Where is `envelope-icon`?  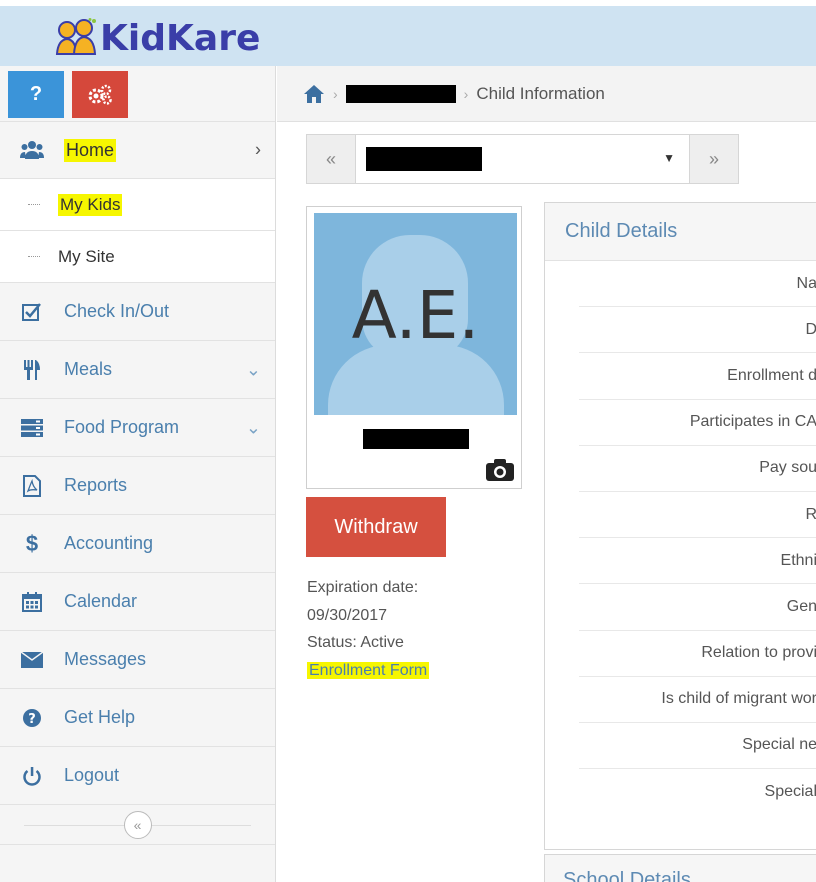 envelope-icon is located at coordinates (32, 660).